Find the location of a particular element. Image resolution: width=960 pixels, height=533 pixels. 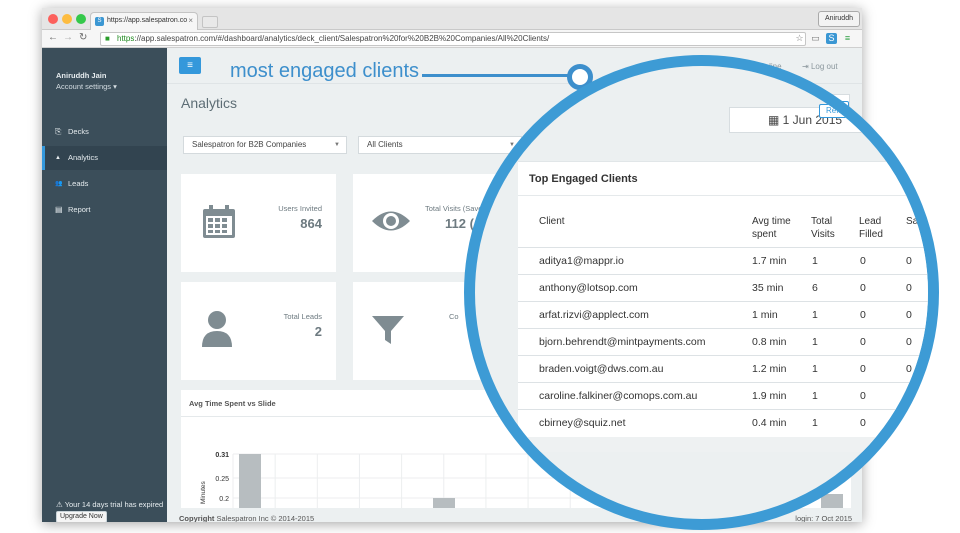

forward-icon: → is located at coordinates (68, 37).